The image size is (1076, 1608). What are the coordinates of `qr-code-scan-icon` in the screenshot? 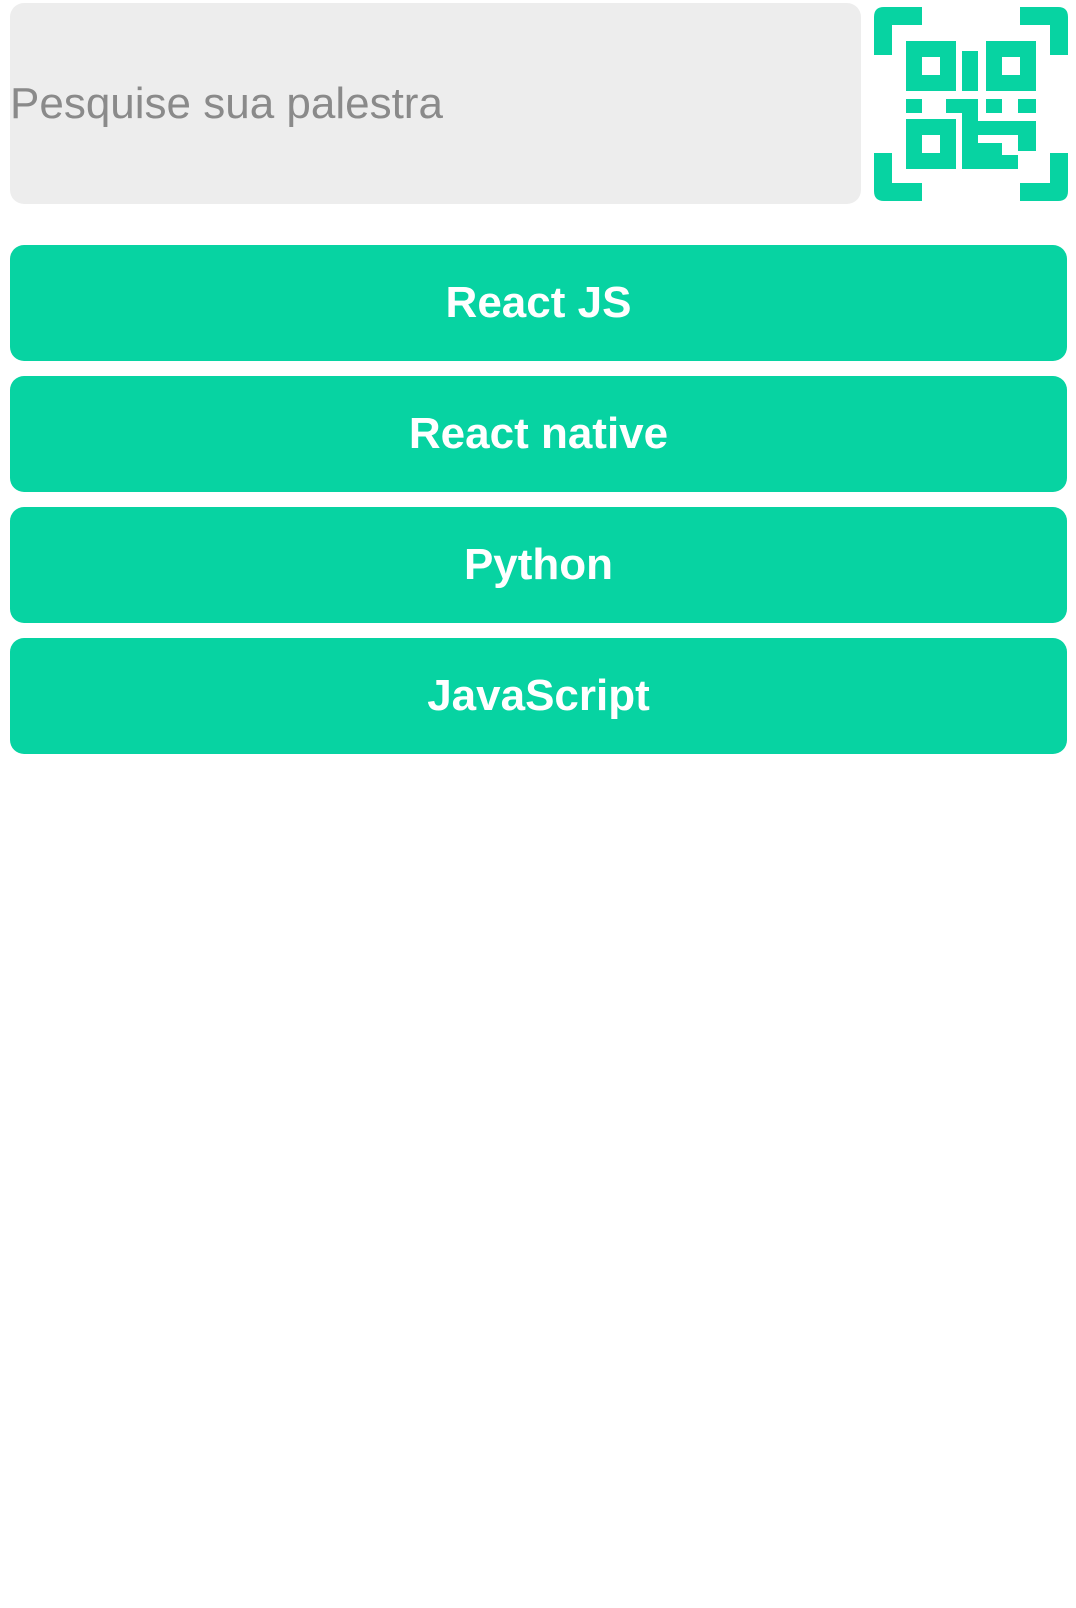 It's located at (971, 104).